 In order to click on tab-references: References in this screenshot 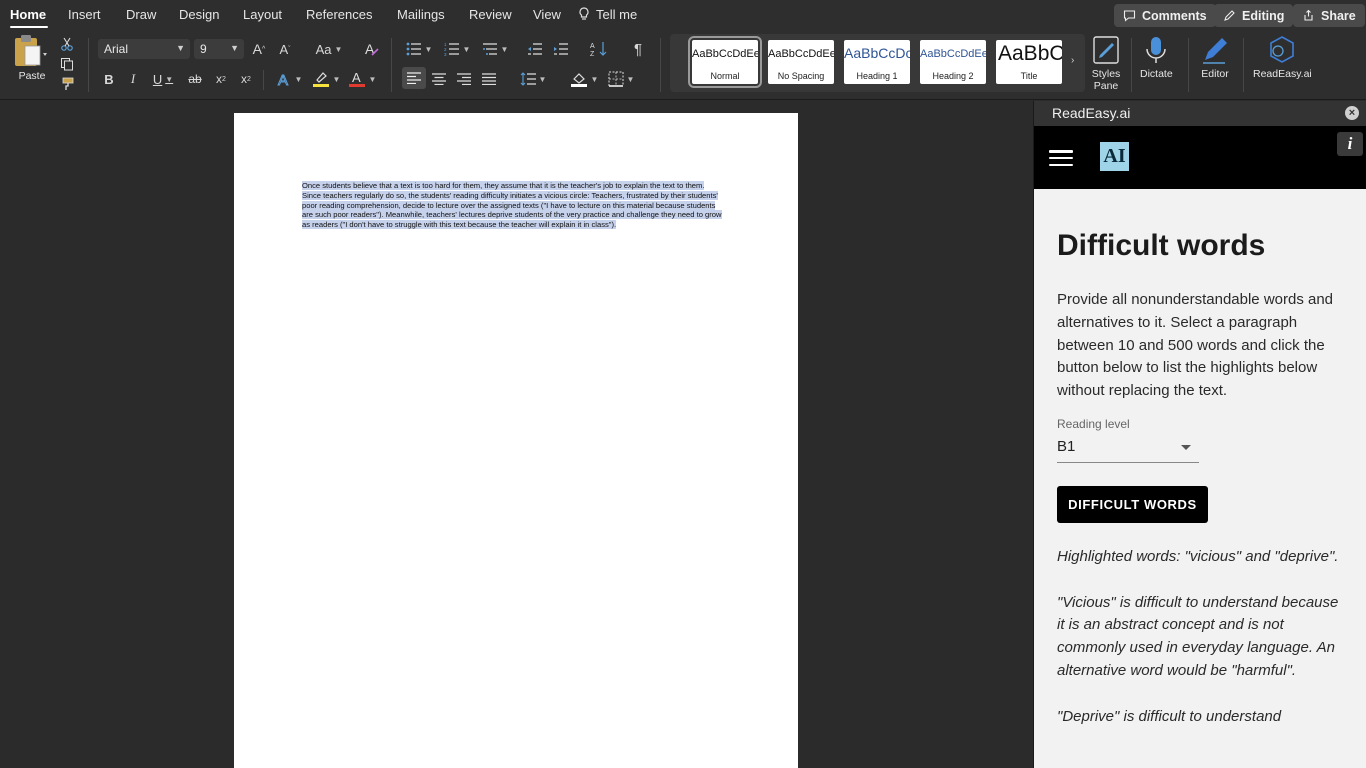, I will do `click(339, 14)`.